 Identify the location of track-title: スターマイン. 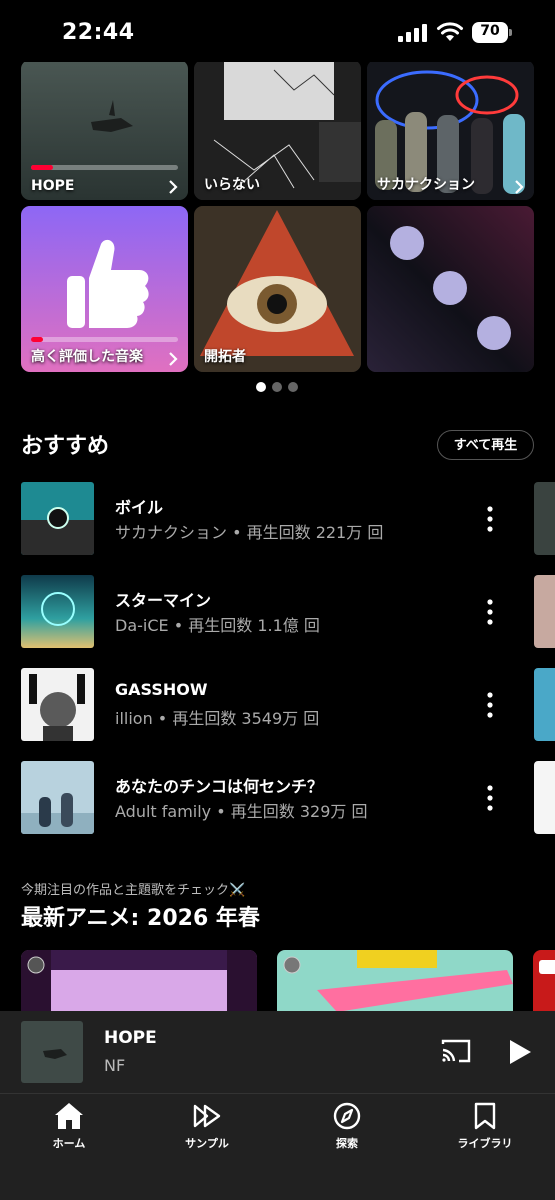
(163, 600).